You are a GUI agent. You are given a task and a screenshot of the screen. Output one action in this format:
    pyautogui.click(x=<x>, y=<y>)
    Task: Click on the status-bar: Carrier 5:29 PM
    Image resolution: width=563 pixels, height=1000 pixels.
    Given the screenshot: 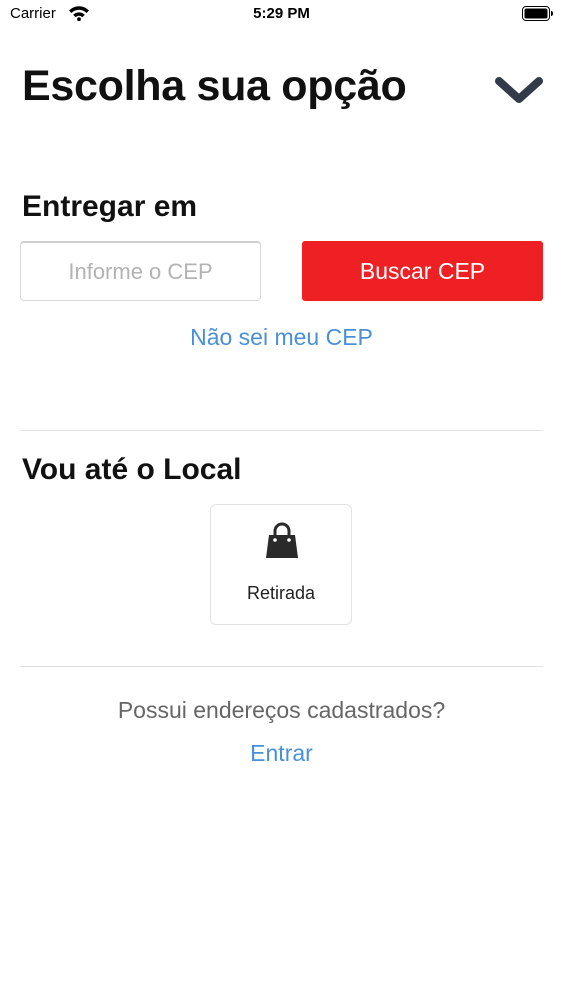 What is the action you would take?
    pyautogui.click(x=281, y=15)
    